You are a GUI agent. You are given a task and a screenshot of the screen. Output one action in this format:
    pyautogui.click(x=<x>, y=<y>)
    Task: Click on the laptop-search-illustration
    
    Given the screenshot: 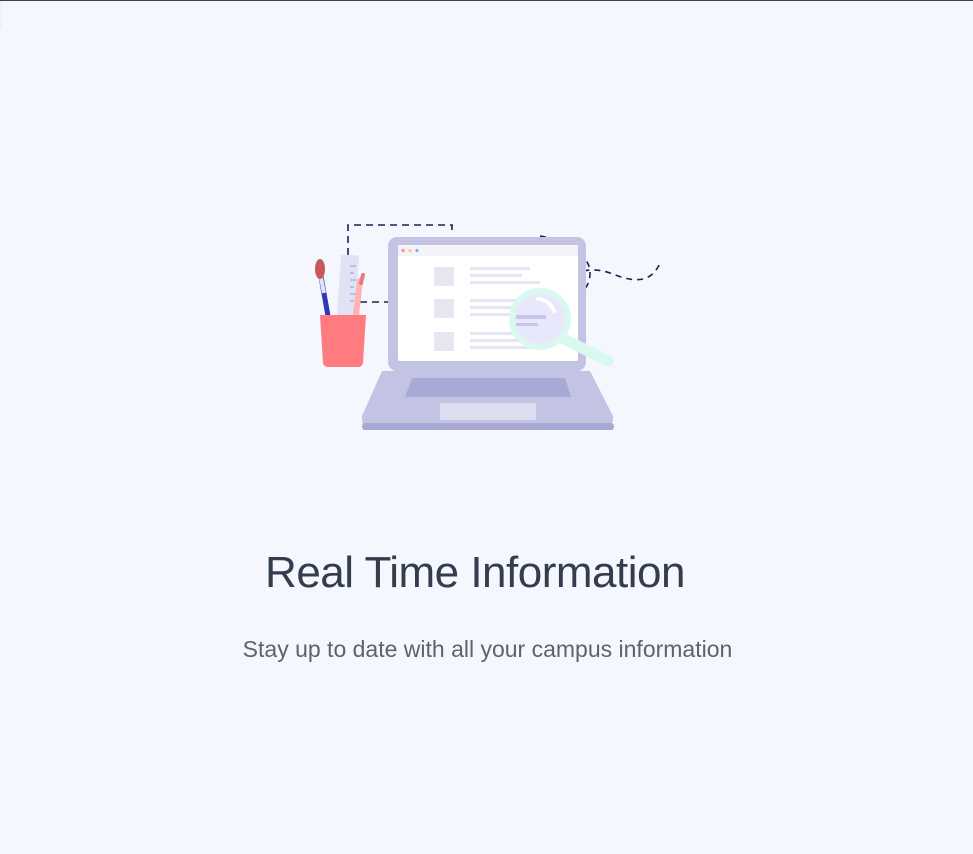 What is the action you would take?
    pyautogui.click(x=488, y=327)
    